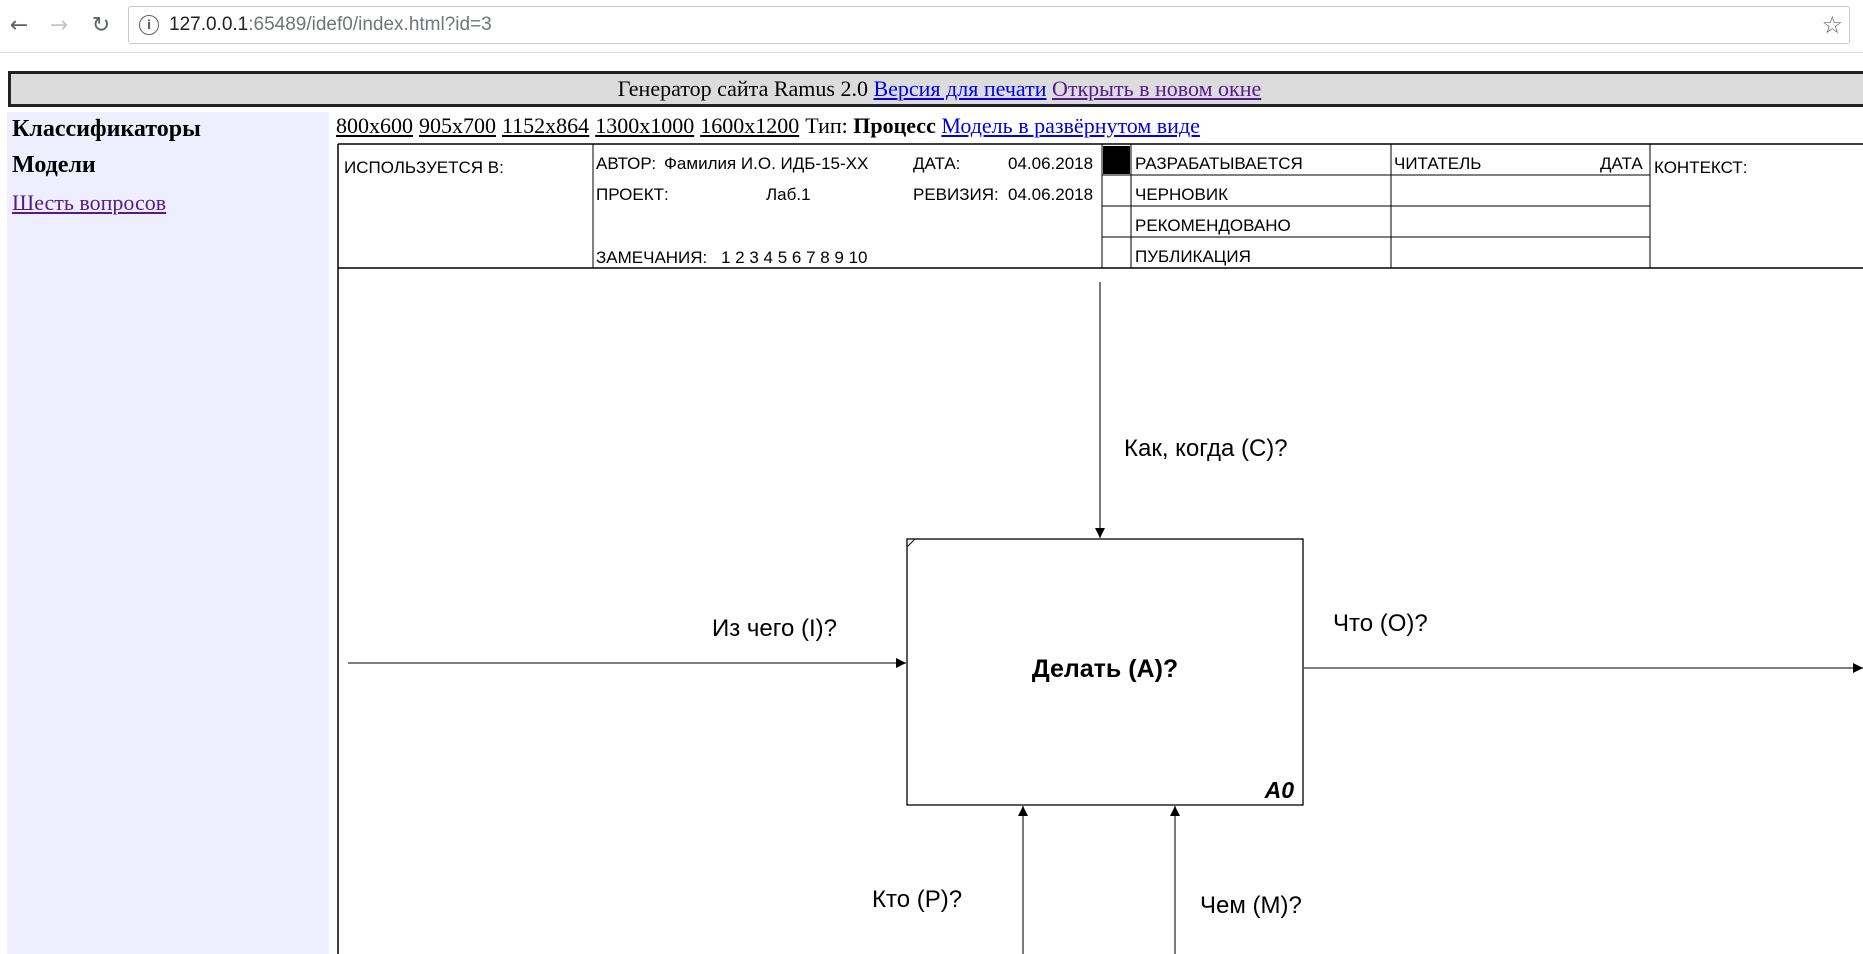  I want to click on reload-icon: ↻, so click(101, 25).